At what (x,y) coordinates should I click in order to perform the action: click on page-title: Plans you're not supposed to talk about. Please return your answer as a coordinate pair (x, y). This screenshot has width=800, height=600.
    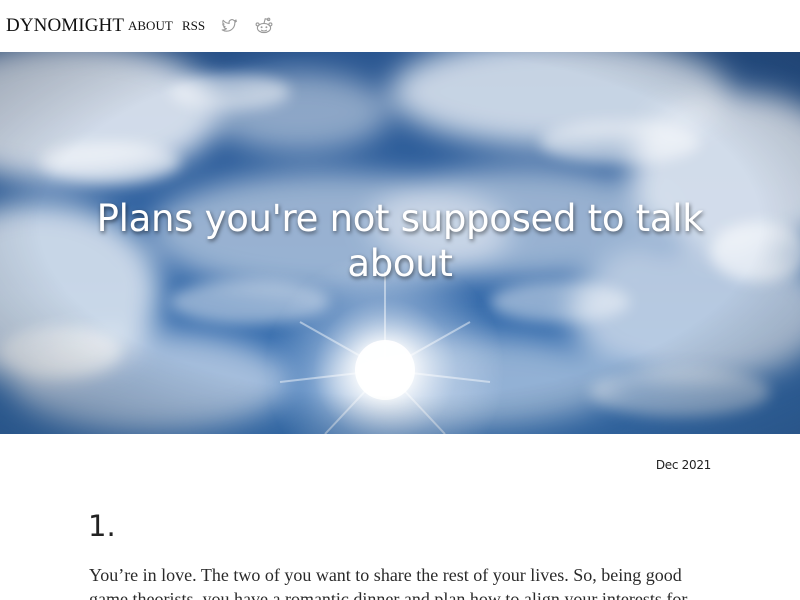
    Looking at the image, I should click on (400, 241).